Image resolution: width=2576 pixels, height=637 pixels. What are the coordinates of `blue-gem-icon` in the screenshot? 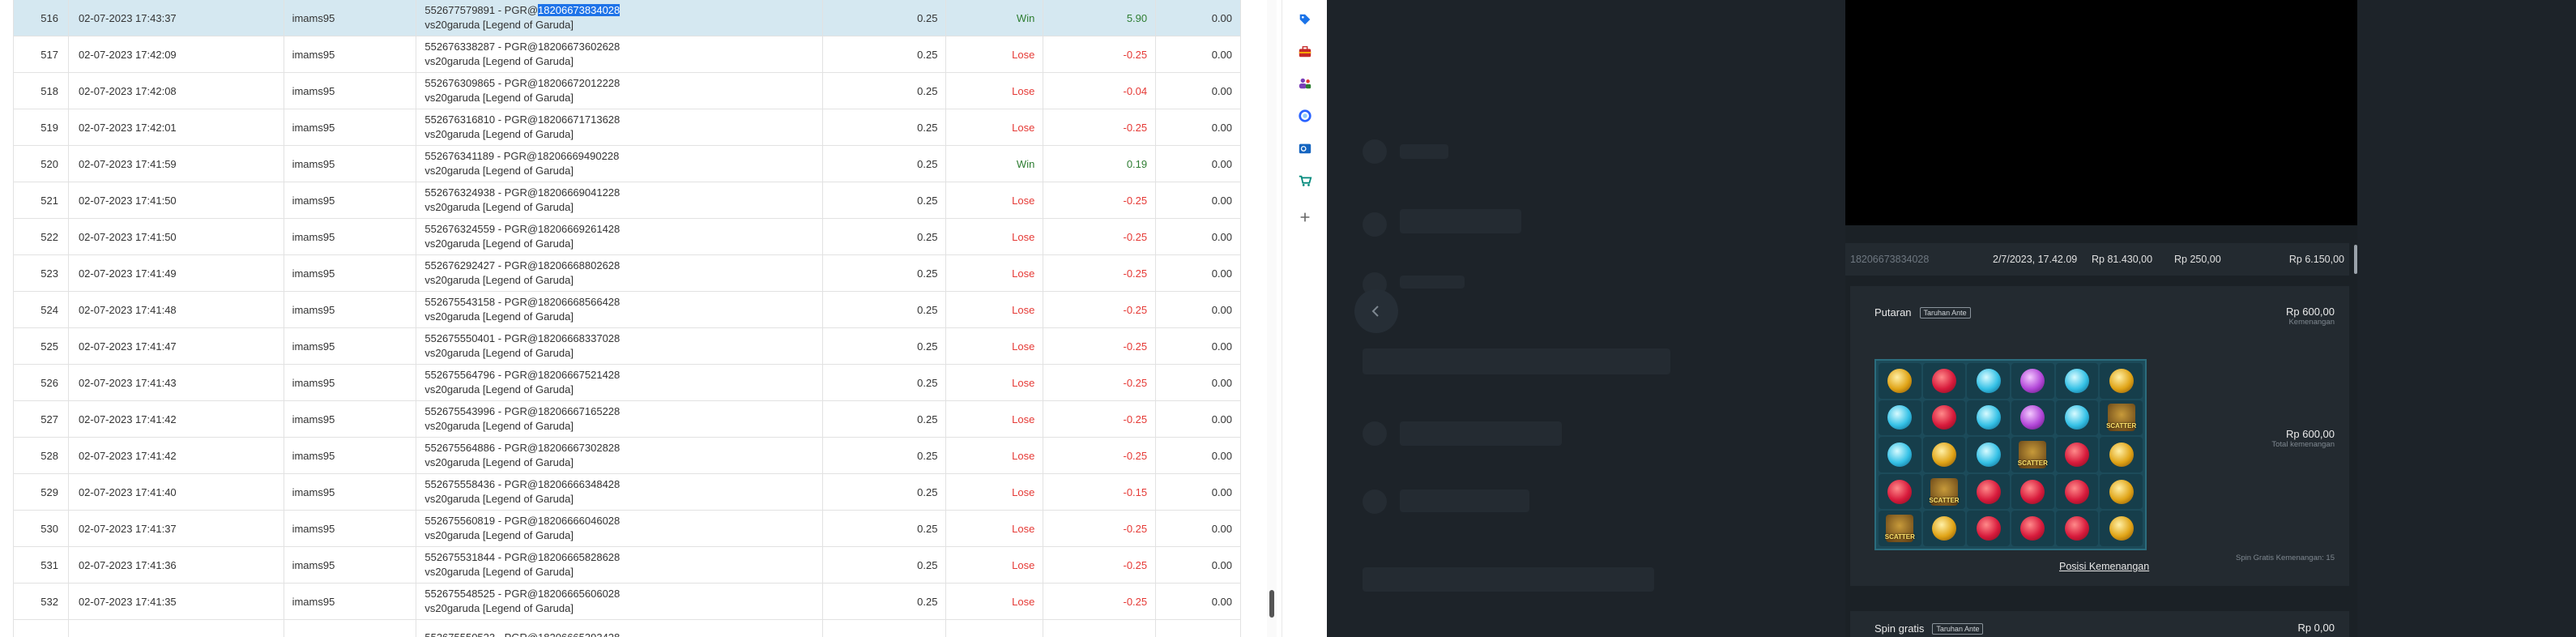 It's located at (1989, 418).